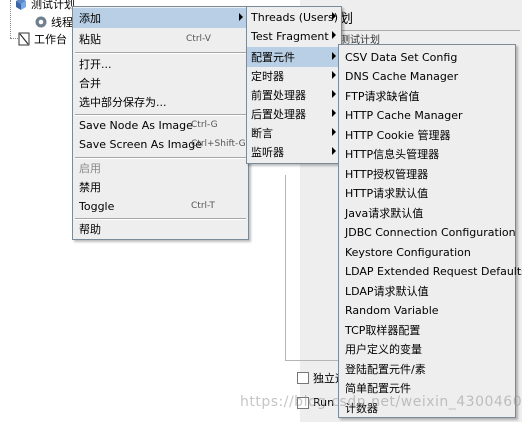 This screenshot has height=422, width=522. Describe the element at coordinates (427, 135) in the screenshot. I see `menu-item-http-cookie-manager: HTTP Cookie 管理器` at that location.